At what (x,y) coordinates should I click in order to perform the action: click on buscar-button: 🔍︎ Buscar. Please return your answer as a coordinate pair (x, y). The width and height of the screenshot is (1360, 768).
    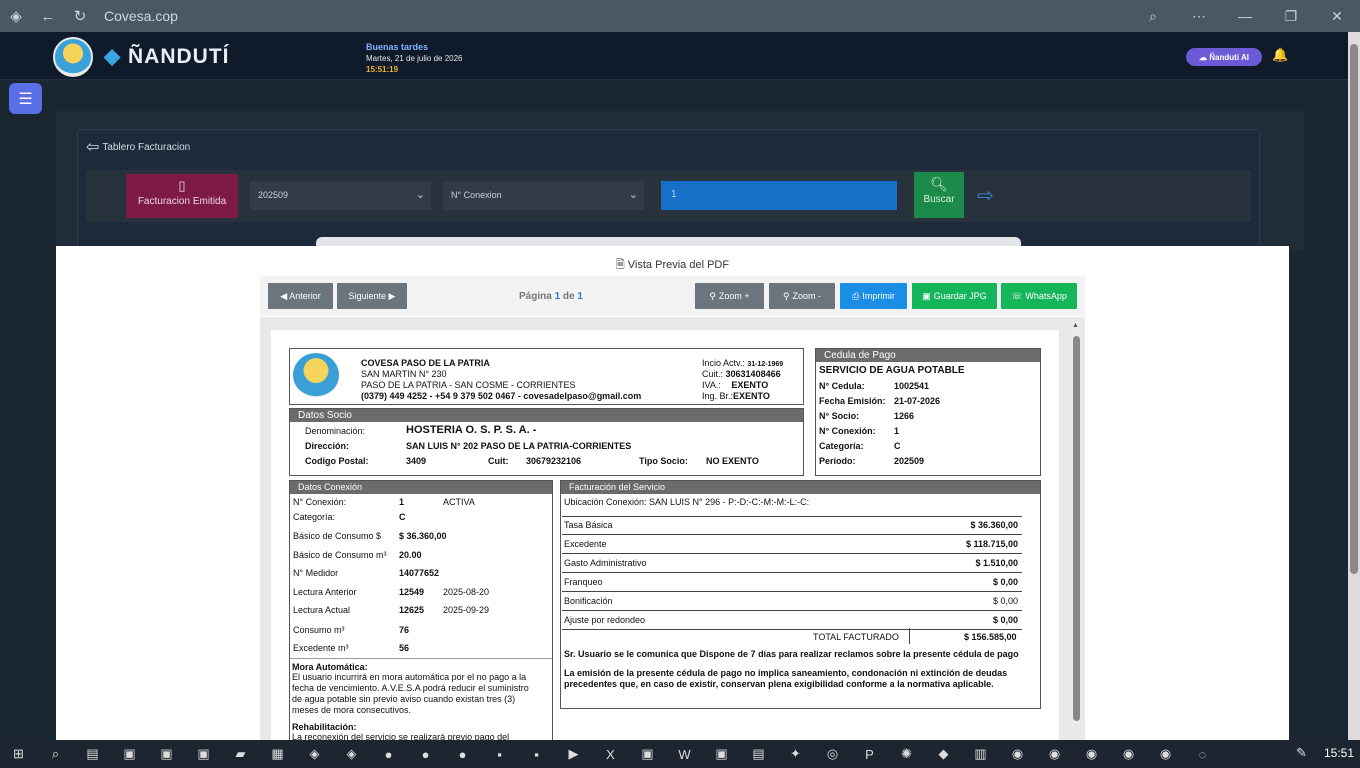
    Looking at the image, I should click on (939, 195).